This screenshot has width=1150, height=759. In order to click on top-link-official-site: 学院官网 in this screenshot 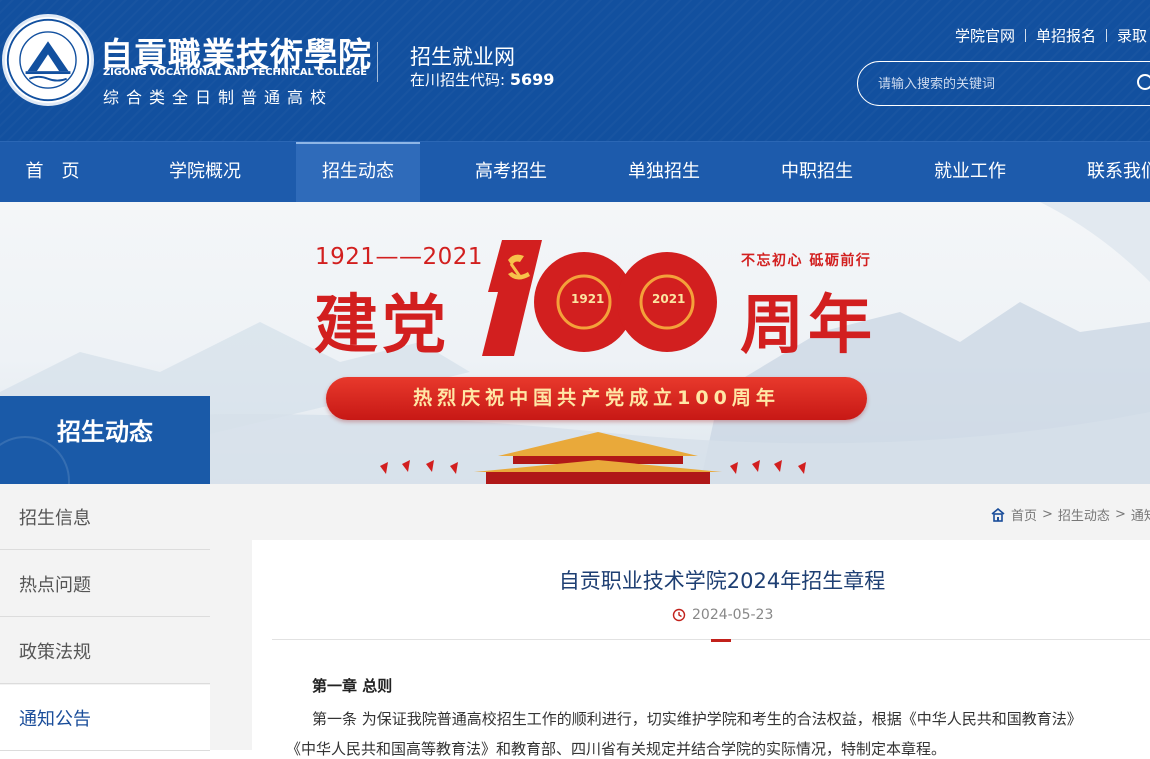, I will do `click(985, 35)`.